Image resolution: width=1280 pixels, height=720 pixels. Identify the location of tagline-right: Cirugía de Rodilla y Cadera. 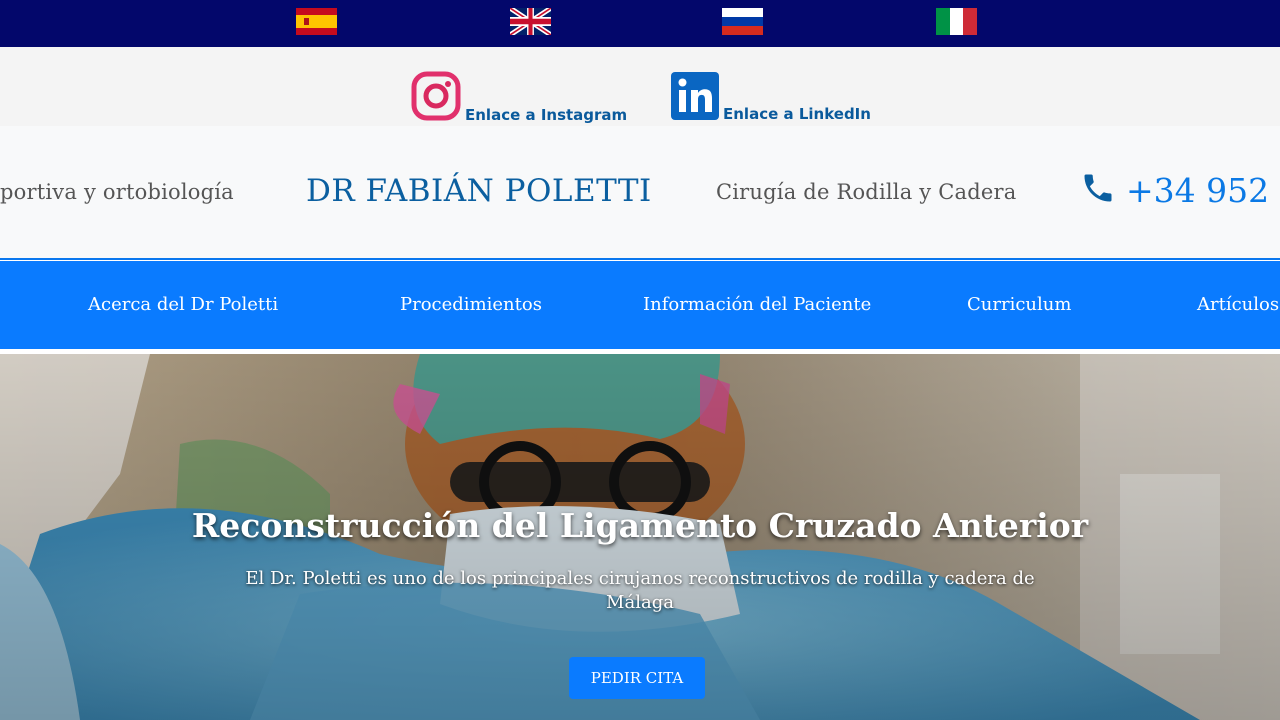
(866, 192).